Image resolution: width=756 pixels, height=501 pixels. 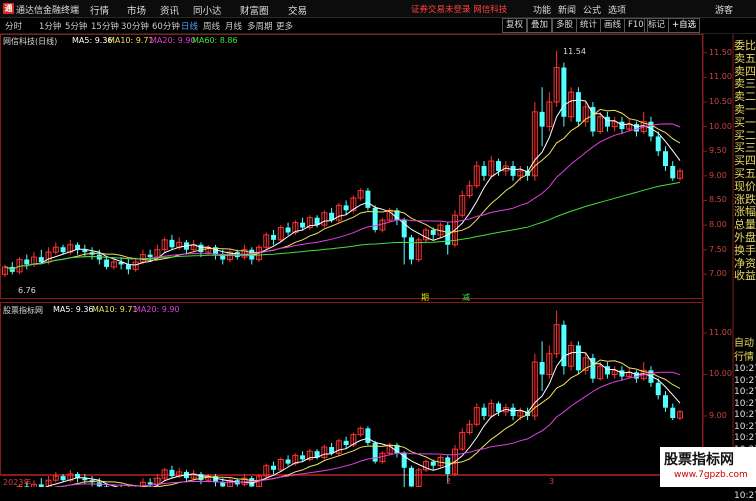 I want to click on event-marker-2: 减, so click(x=466, y=297).